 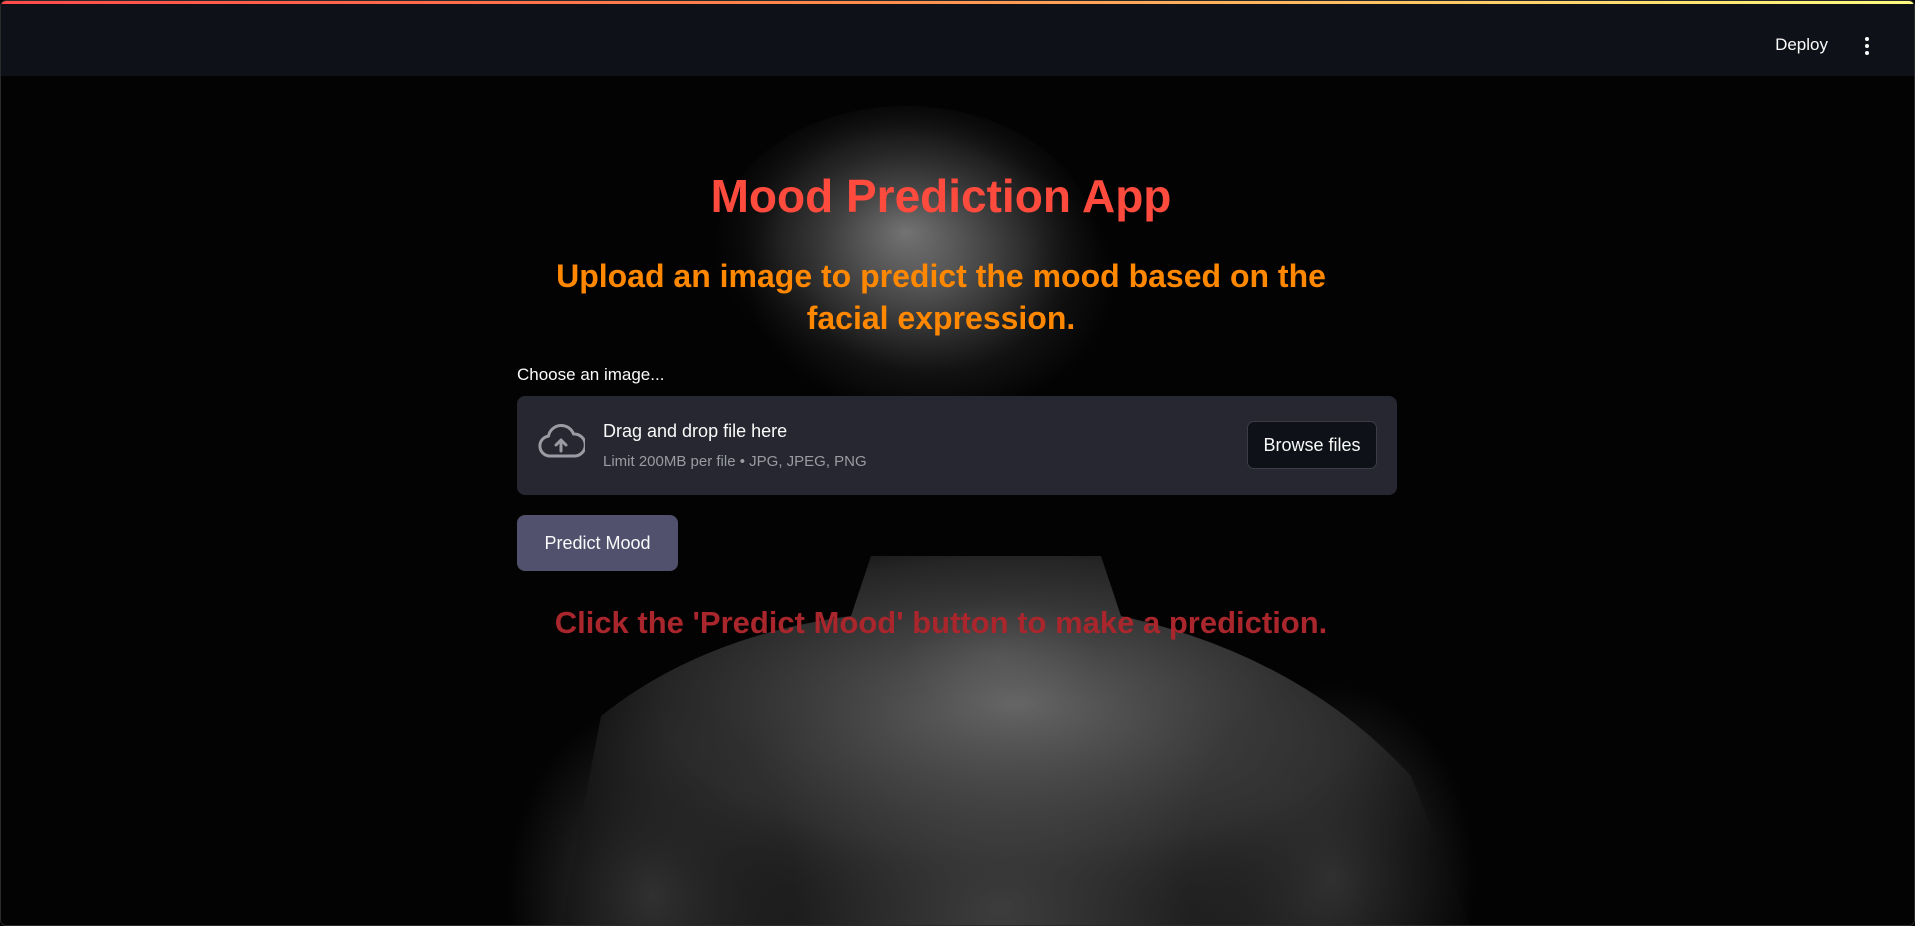 What do you see at coordinates (695, 431) in the screenshot?
I see `dropzone-instructions: Drag and drop file here` at bounding box center [695, 431].